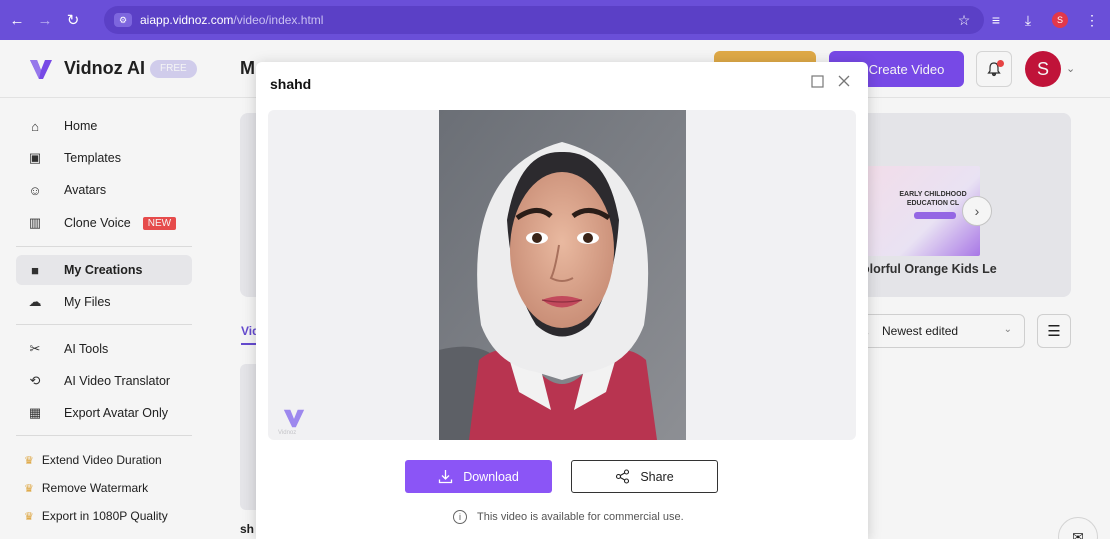  Describe the element at coordinates (294, 418) in the screenshot. I see `vidnoz-watermark-icon` at that location.